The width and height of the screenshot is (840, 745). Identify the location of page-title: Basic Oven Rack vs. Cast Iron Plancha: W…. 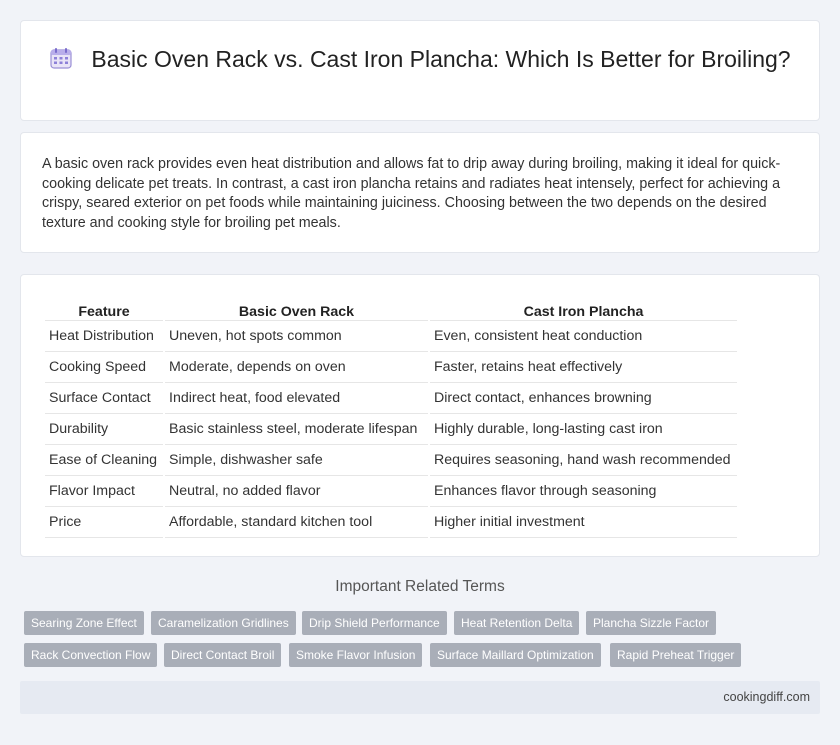
(441, 59).